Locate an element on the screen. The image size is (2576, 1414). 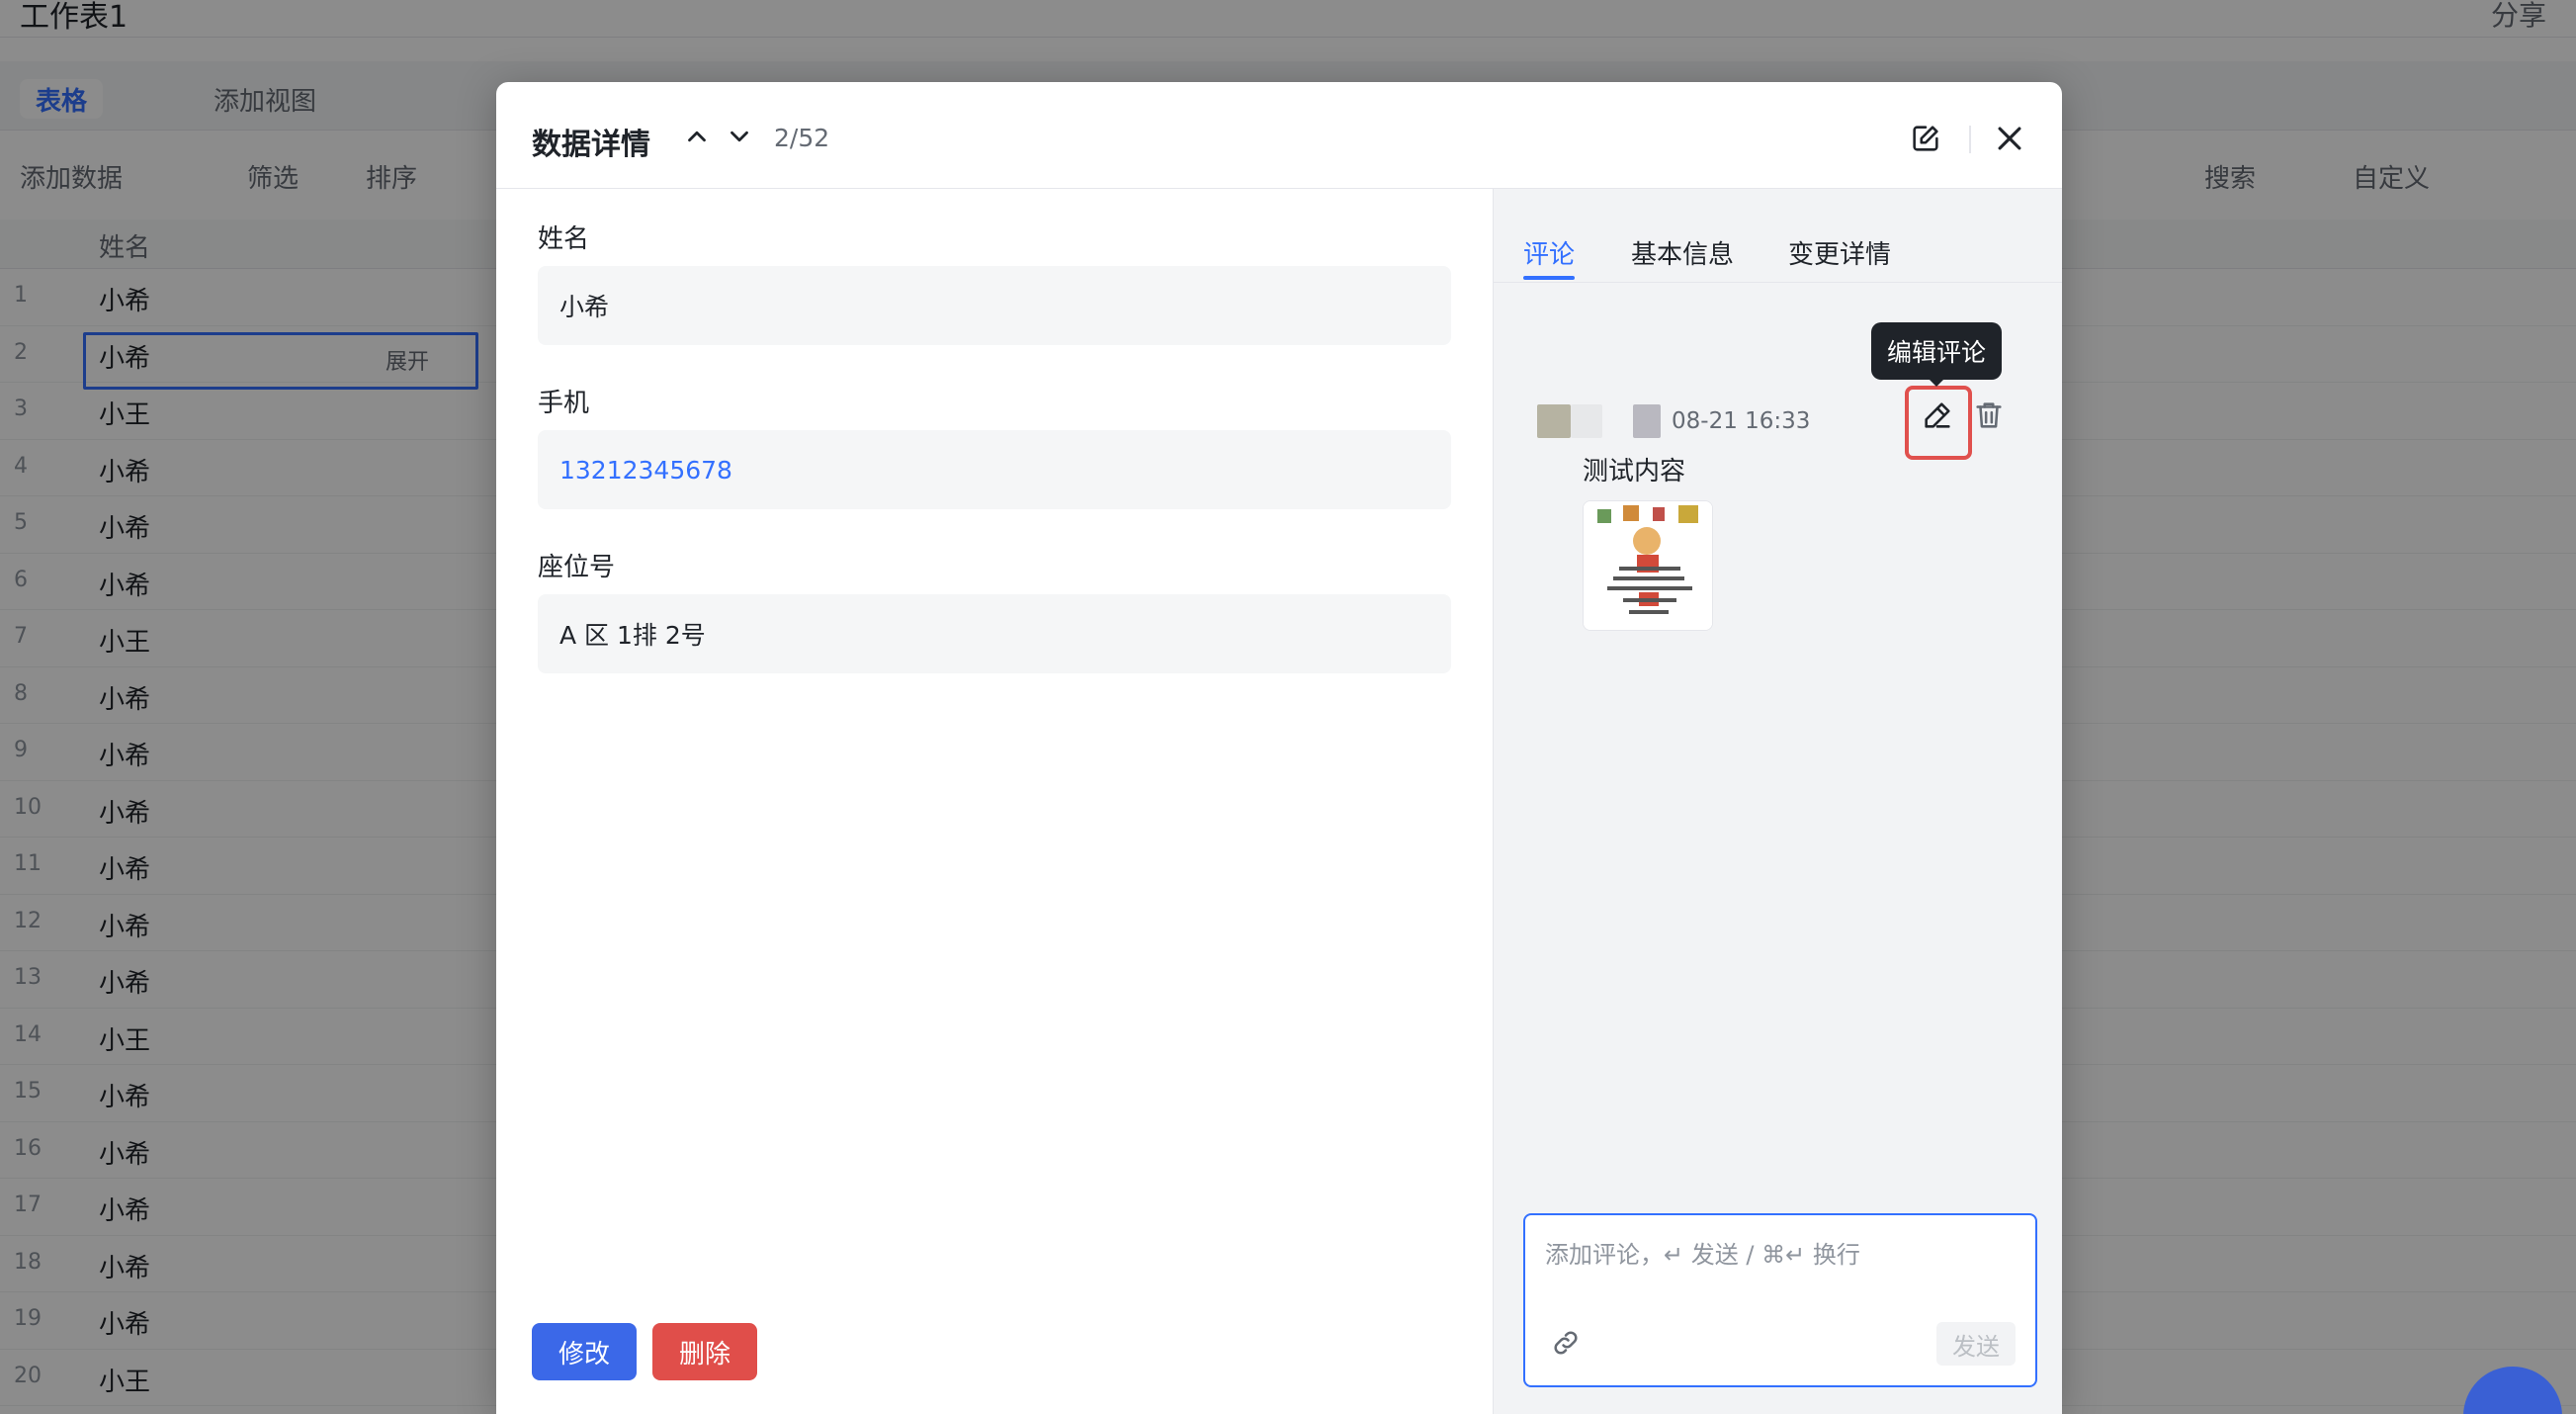
close-icon is located at coordinates (2009, 138).